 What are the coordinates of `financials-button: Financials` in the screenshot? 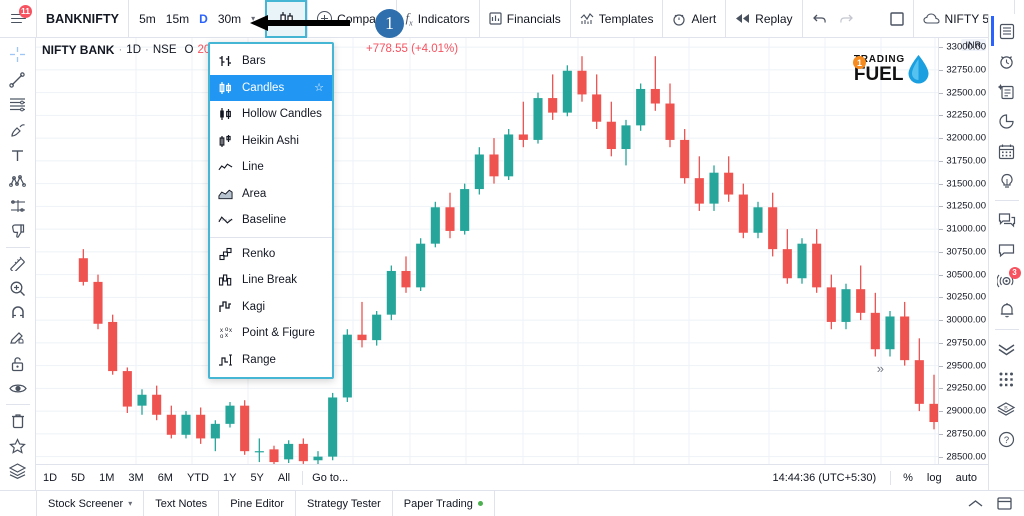 It's located at (525, 19).